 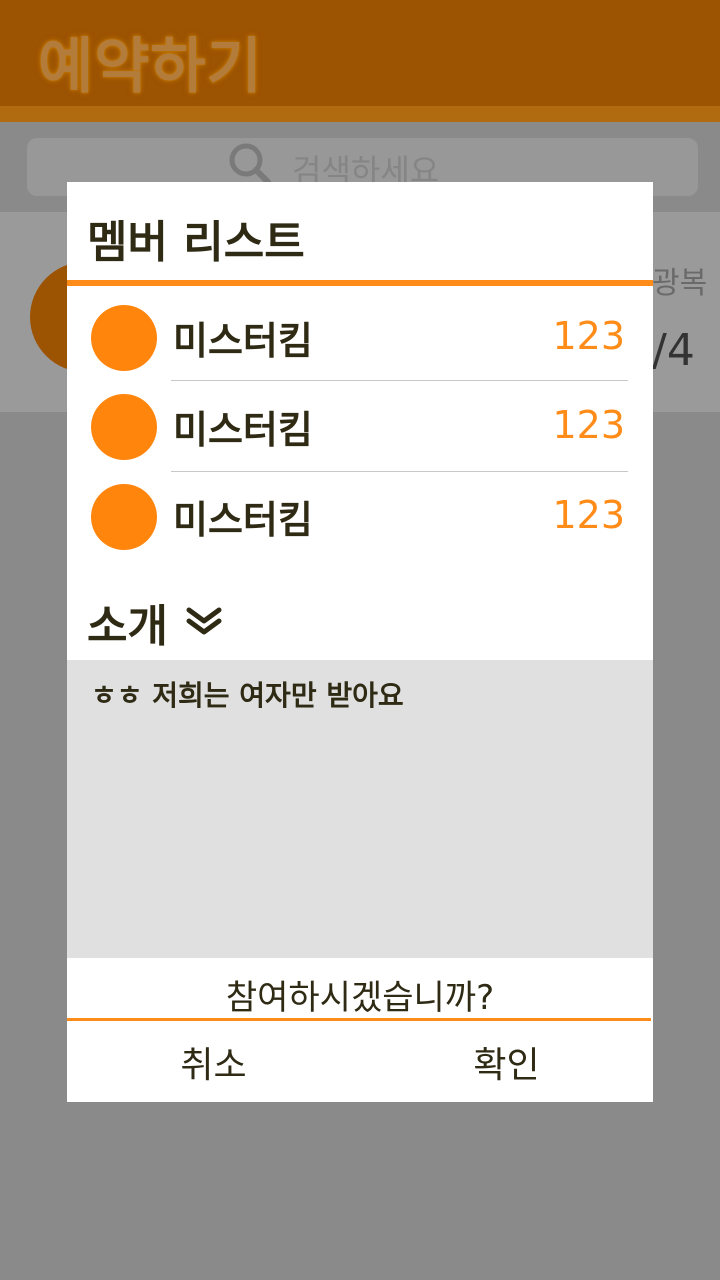 I want to click on list-item-count: /4, so click(x=673, y=350).